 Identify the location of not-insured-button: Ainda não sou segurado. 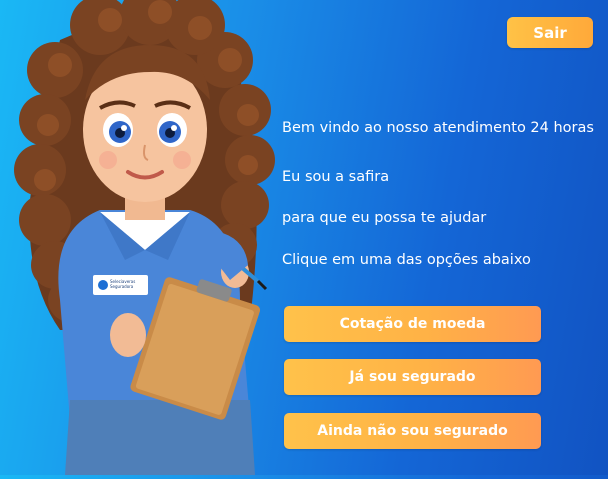
(412, 431).